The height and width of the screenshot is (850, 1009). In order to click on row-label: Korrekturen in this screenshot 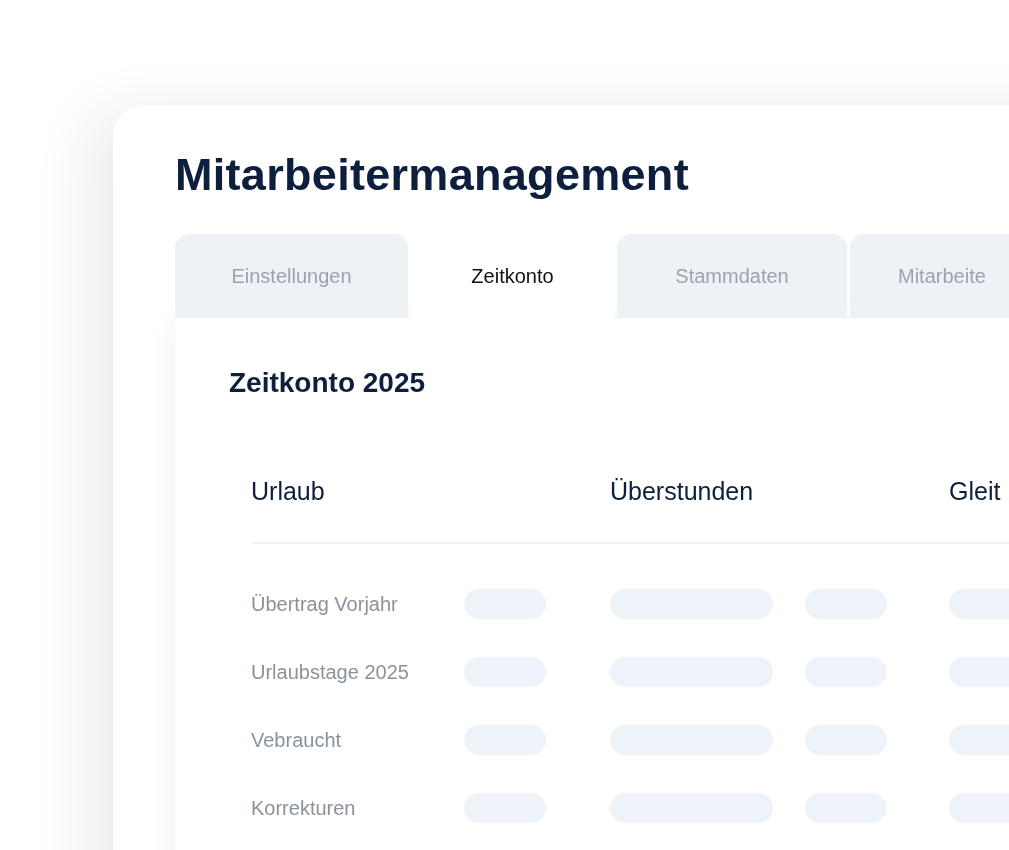, I will do `click(304, 808)`.